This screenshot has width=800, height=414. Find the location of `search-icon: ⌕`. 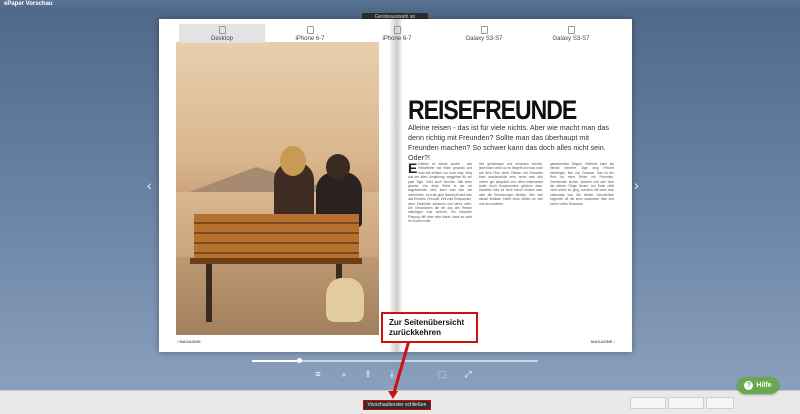

search-icon: ⌕ is located at coordinates (344, 374).